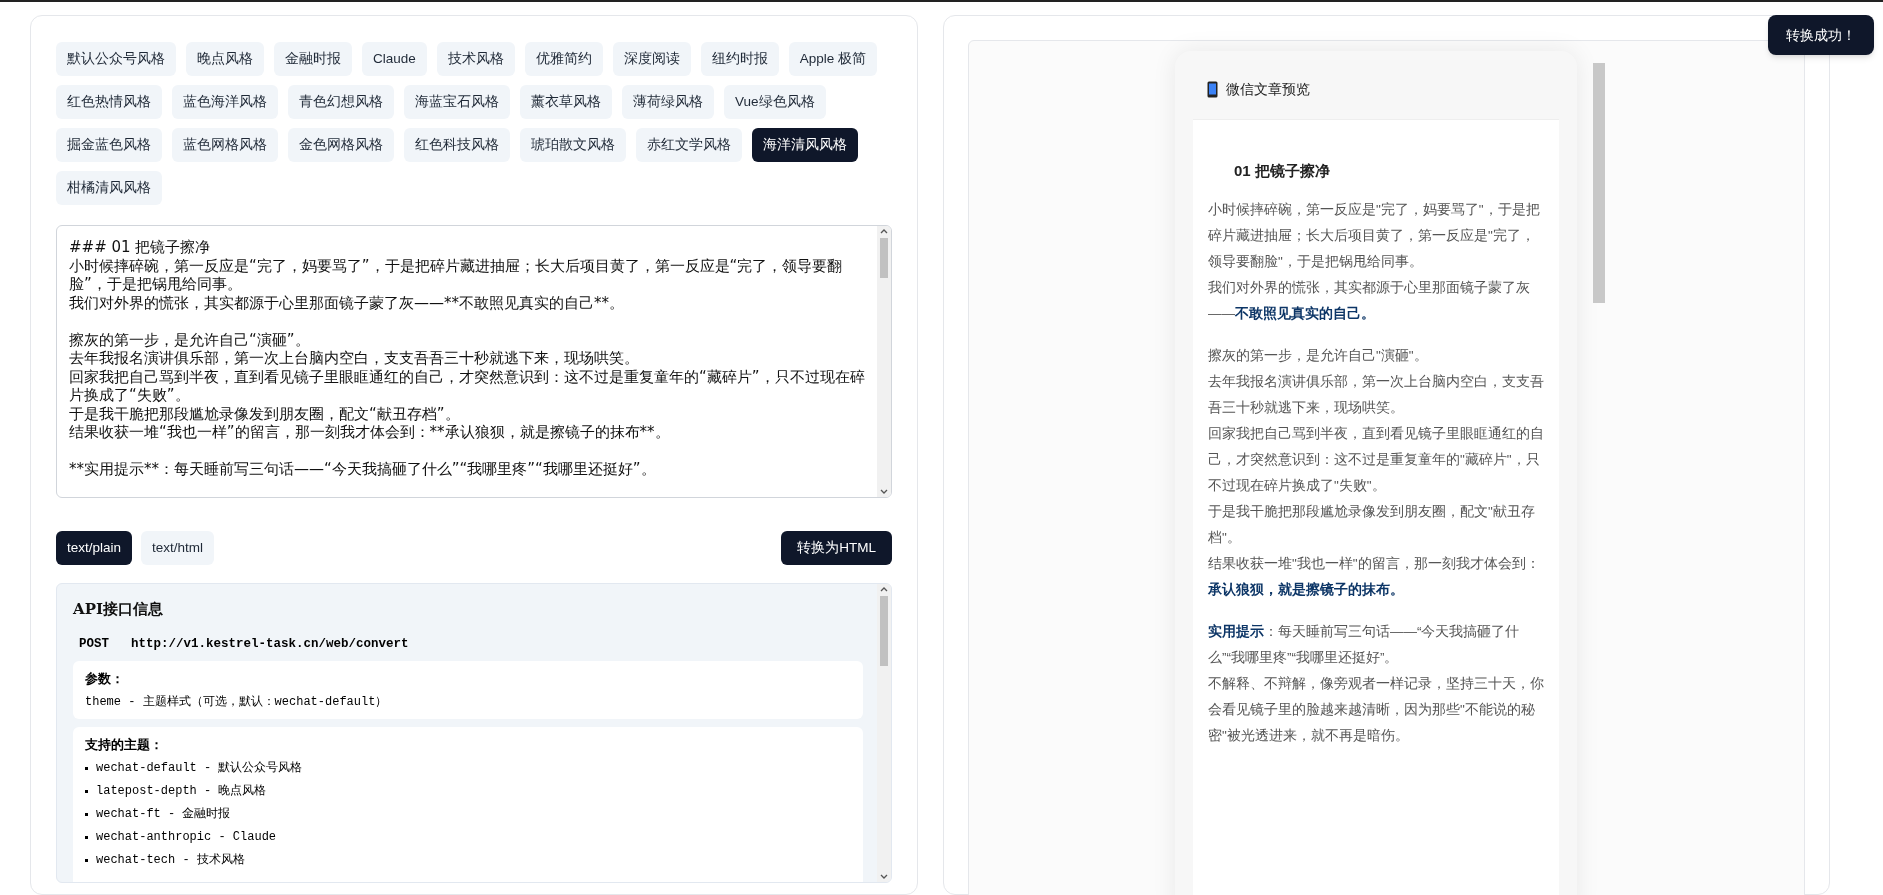  Describe the element at coordinates (105, 679) in the screenshot. I see `params-title: 参数：` at that location.